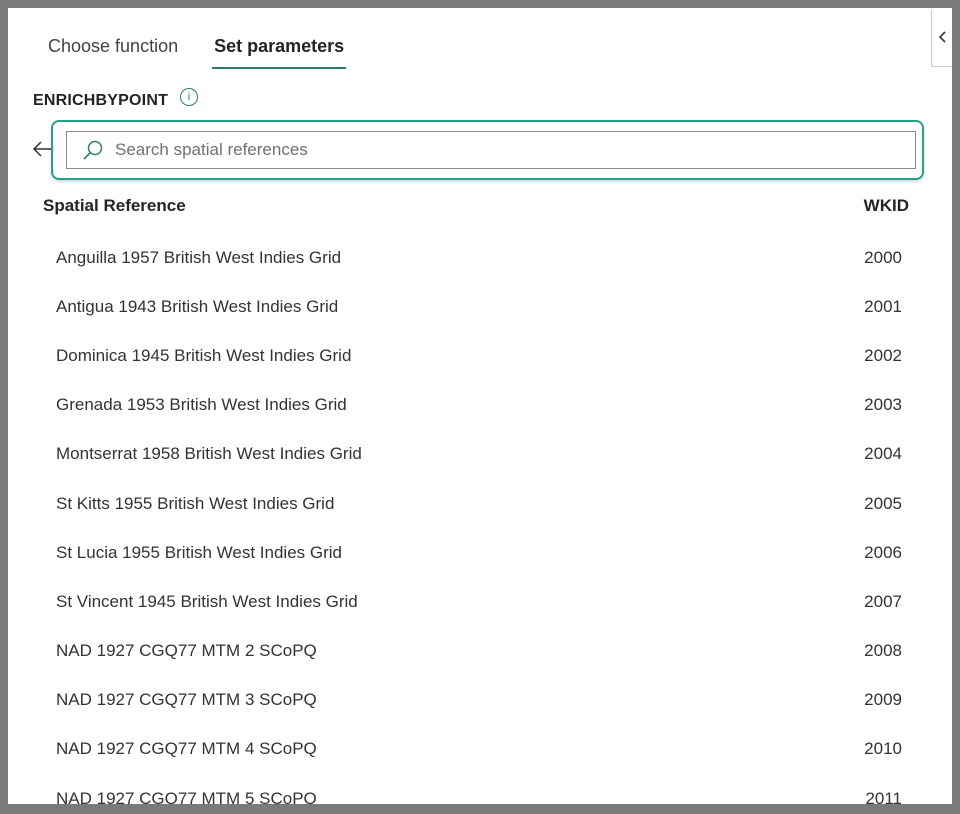 The width and height of the screenshot is (960, 814). I want to click on row-wkid: 2006, so click(883, 552).